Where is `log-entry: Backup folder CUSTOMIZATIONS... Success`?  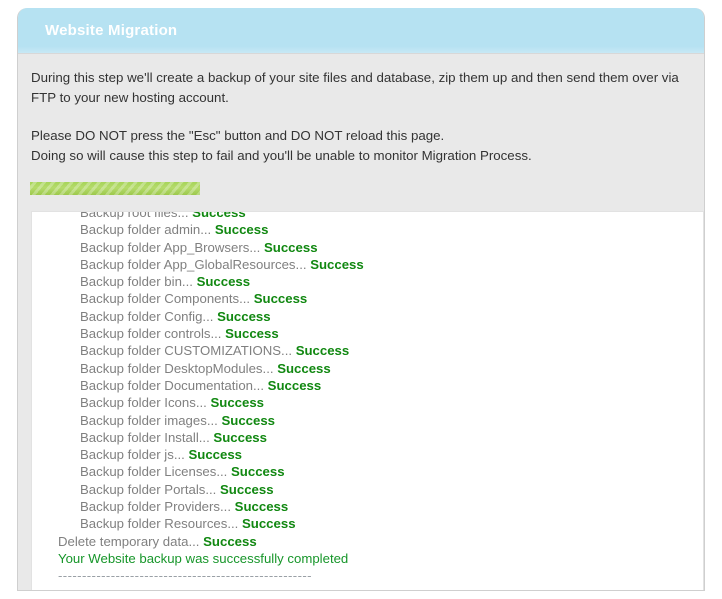 log-entry: Backup folder CUSTOMIZATIONS... Success is located at coordinates (380, 350).